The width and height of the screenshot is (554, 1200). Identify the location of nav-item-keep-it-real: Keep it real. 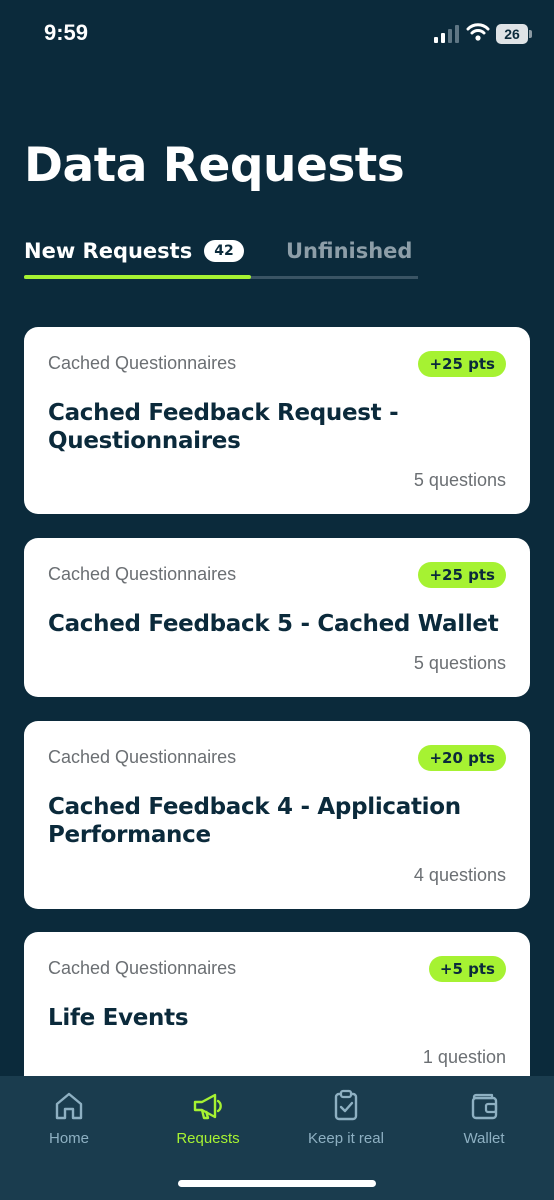
(346, 1121).